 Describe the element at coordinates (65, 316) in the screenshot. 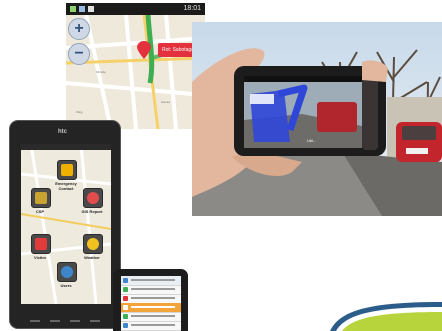

I see `hardware-buttons` at that location.